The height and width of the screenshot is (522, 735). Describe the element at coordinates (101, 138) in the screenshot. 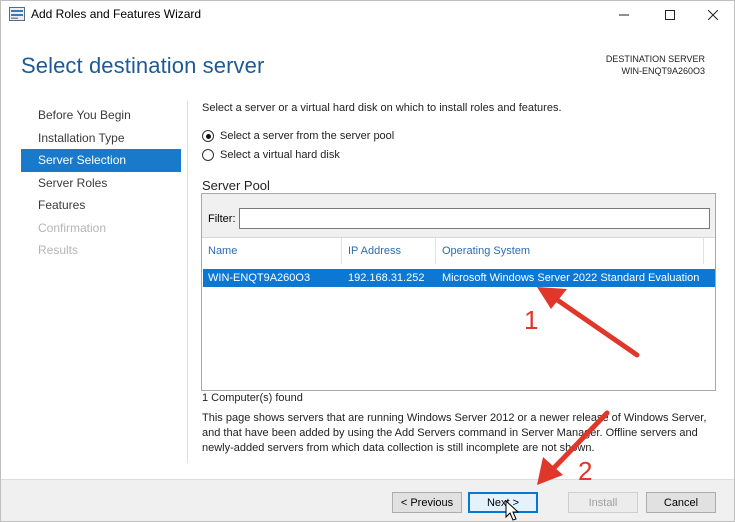

I see `nav-item-installation-type: Installation Type` at that location.